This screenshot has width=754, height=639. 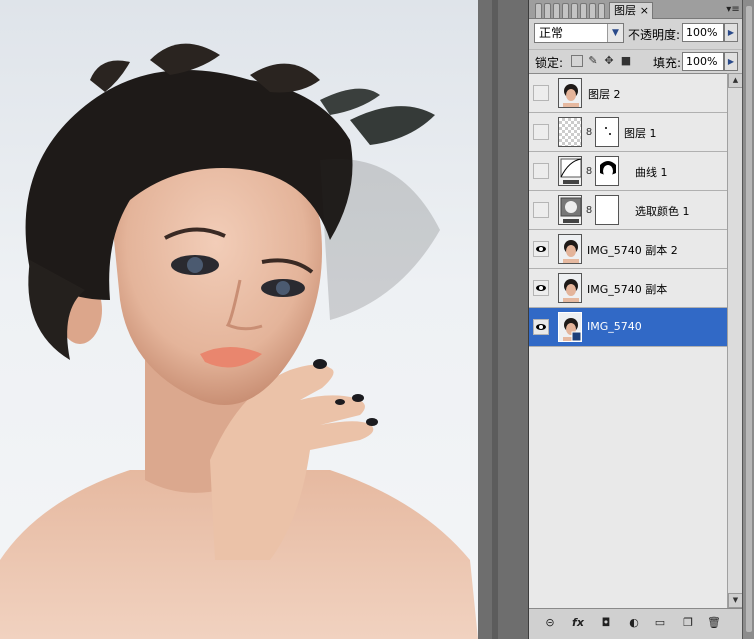 I want to click on layers-bottom-toolbar: ⊝ fx ◘ ◐ ▭ ❐ 🗑, so click(x=636, y=623).